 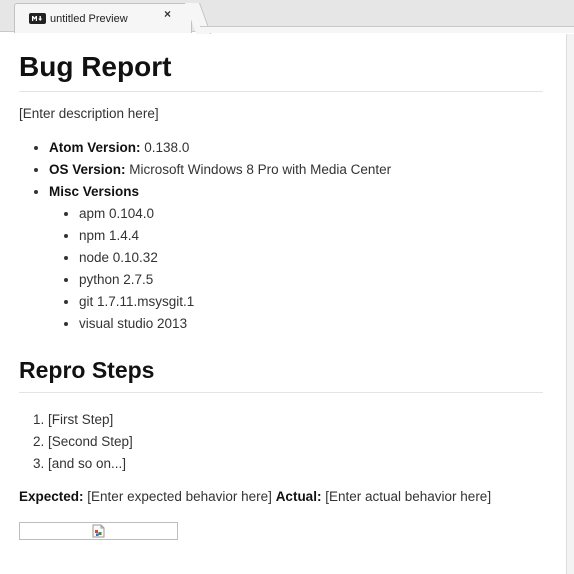 I want to click on actual-value: [Enter actual behavior here], so click(x=408, y=496).